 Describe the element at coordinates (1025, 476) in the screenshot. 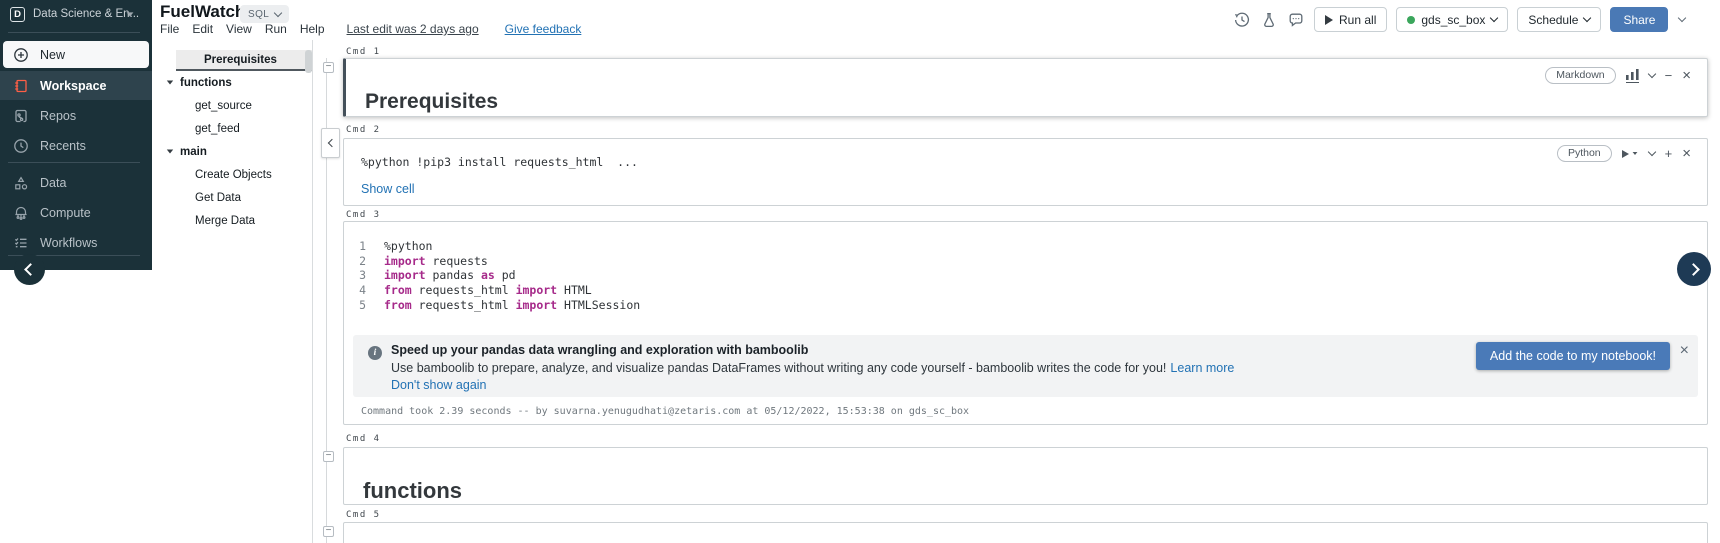

I see `markdown-cell-functions: functions` at that location.